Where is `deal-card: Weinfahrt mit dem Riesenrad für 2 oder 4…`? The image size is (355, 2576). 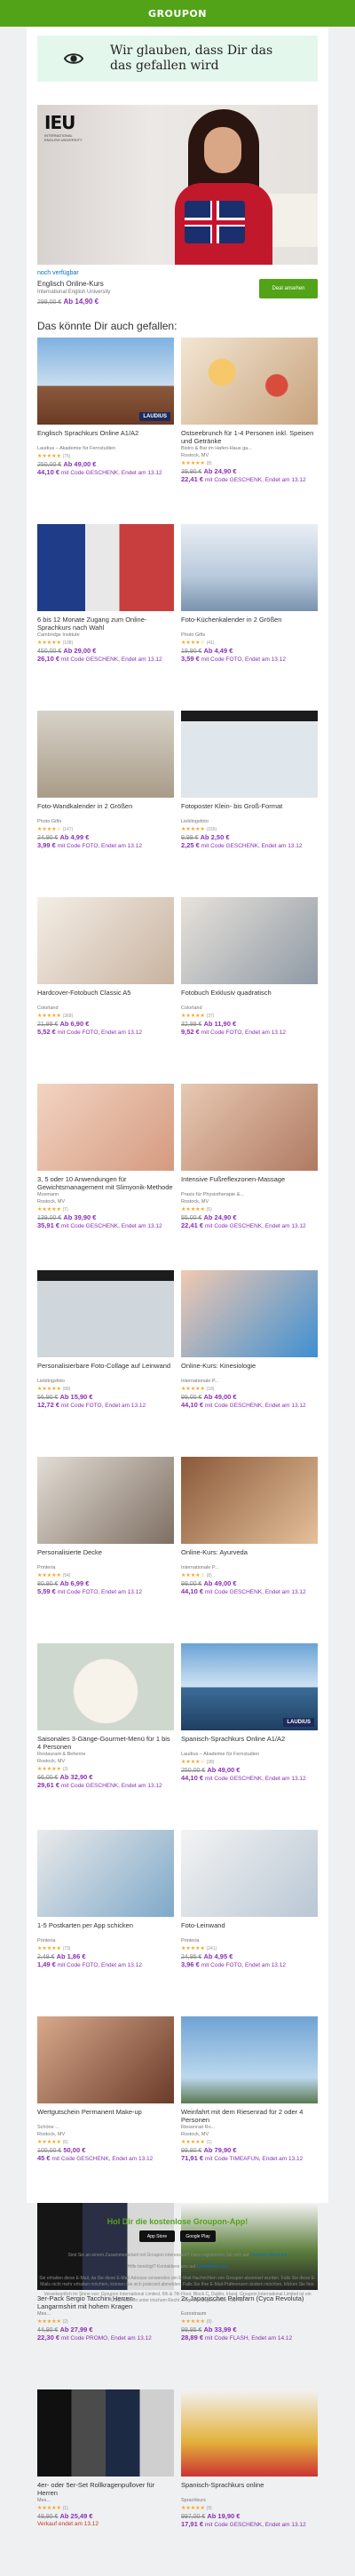
deal-card: Weinfahrt mit dem Riesenrad für 2 oder 4… is located at coordinates (249, 2109).